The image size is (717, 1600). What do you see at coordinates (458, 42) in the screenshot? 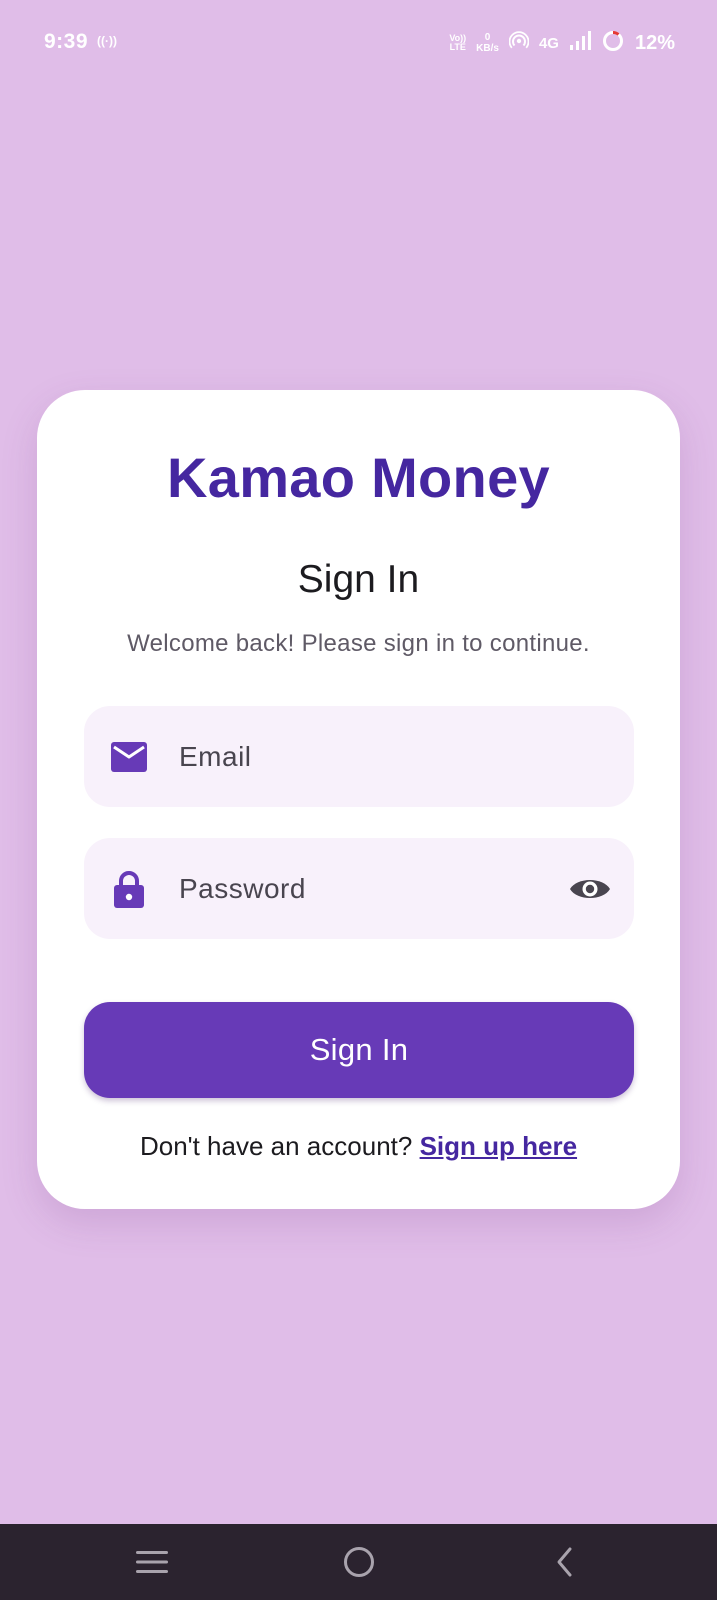
I see `volte-icon: Vo)) LTE` at bounding box center [458, 42].